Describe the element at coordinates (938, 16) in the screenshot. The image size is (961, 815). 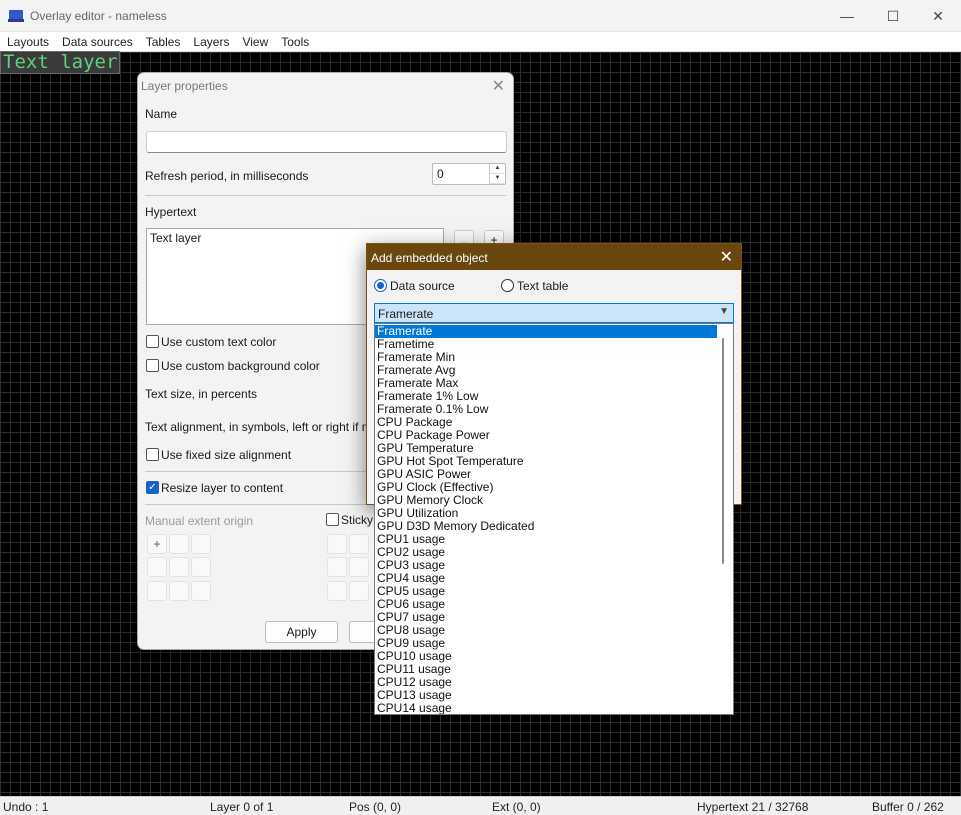
I see `close-button: ✕` at that location.